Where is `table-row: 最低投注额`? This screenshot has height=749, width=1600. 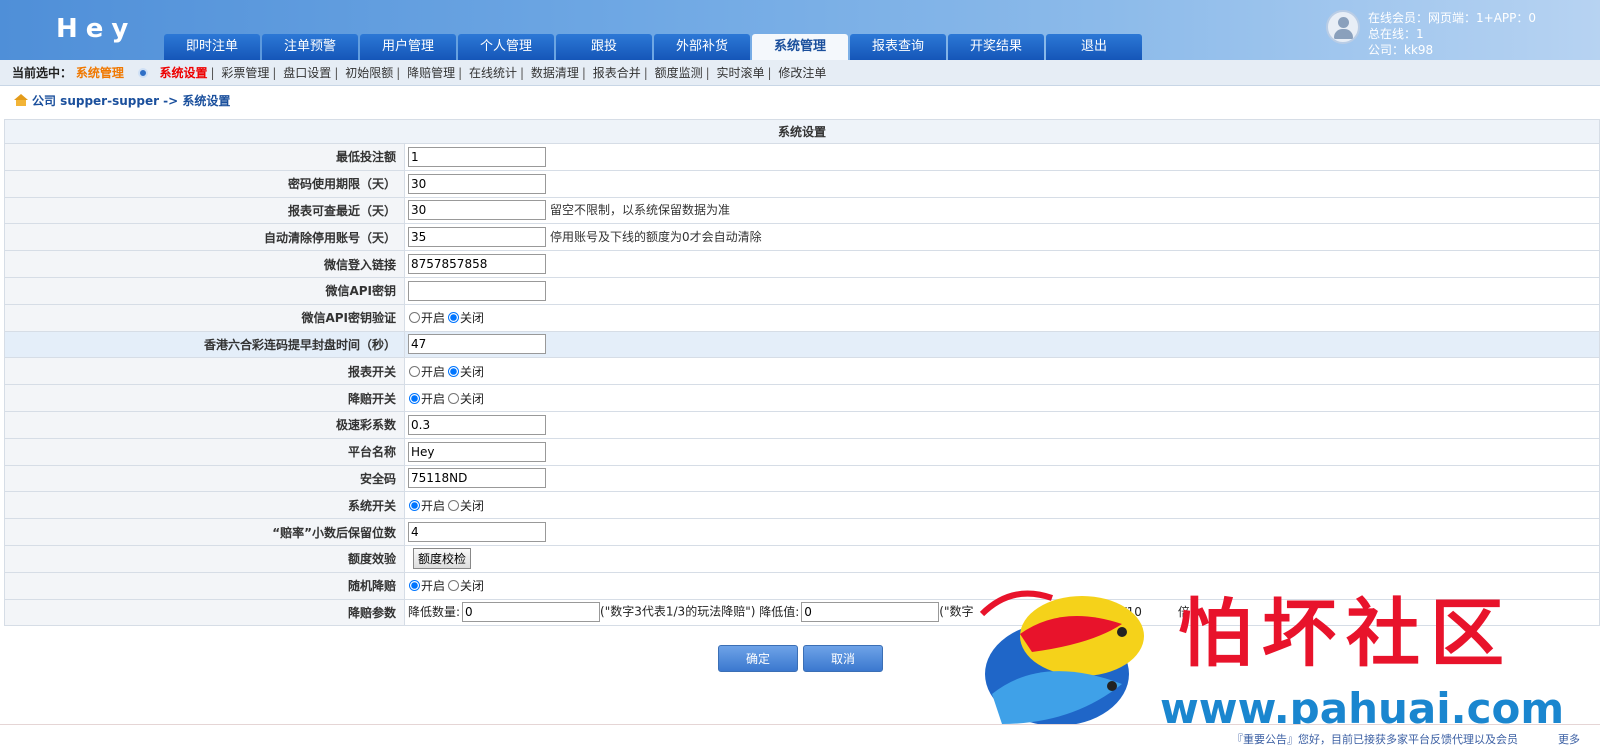
table-row: 最低投注额 is located at coordinates (802, 157).